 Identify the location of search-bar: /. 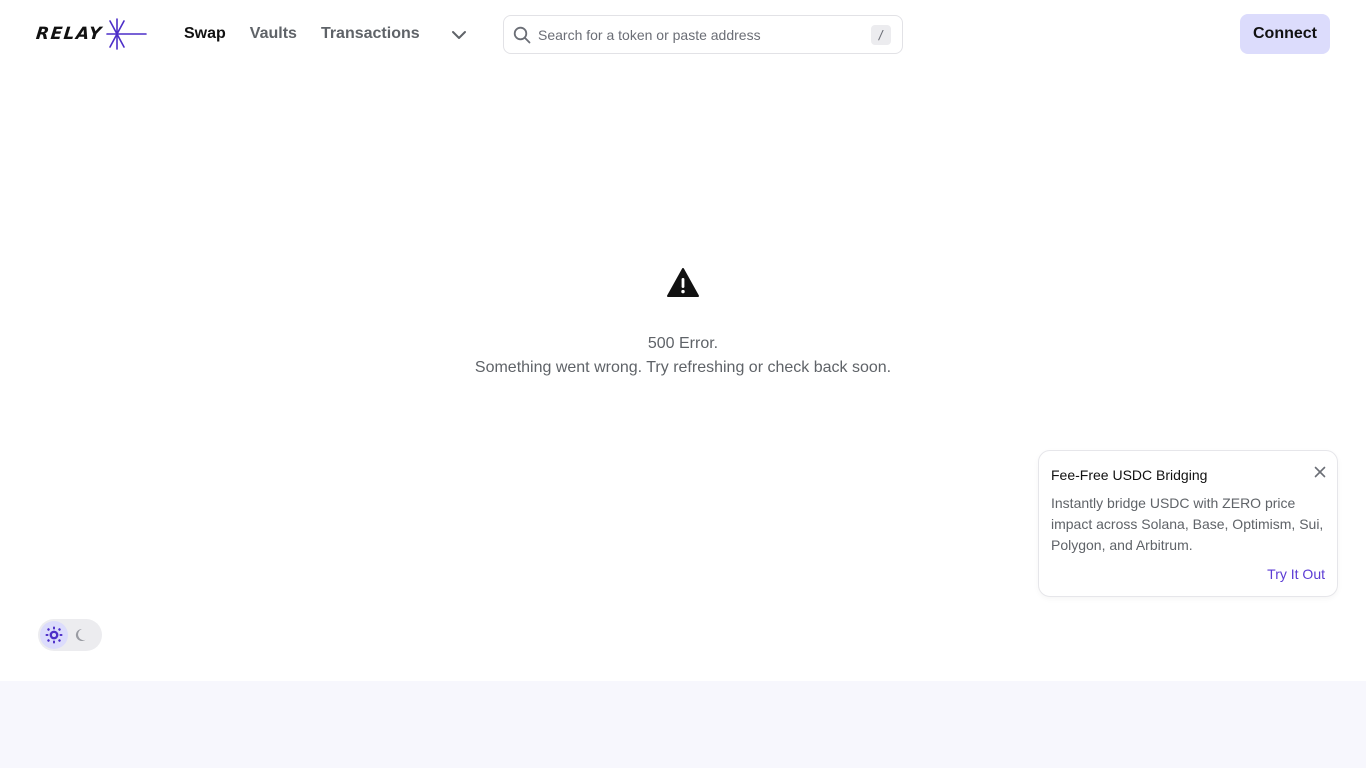
(703, 34).